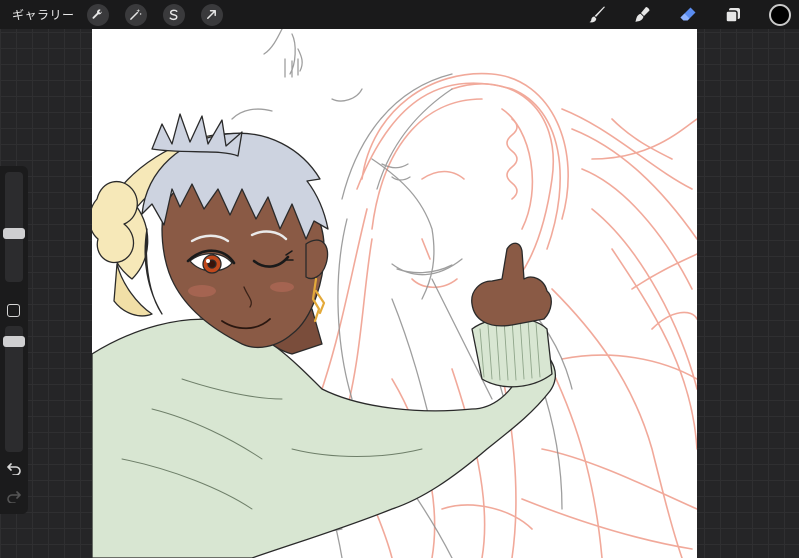 The width and height of the screenshot is (799, 558). I want to click on selection-icon, so click(173, 15).